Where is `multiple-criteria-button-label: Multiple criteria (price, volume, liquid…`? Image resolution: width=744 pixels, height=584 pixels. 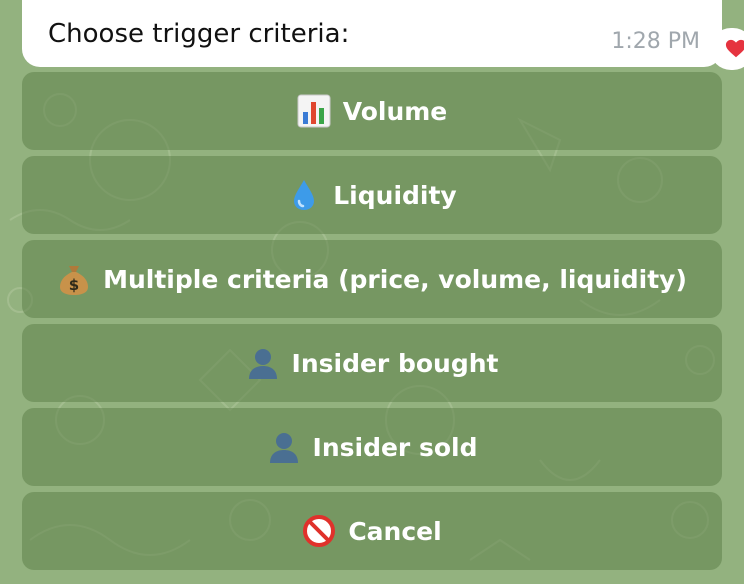 multiple-criteria-button-label: Multiple criteria (price, volume, liquid… is located at coordinates (395, 279).